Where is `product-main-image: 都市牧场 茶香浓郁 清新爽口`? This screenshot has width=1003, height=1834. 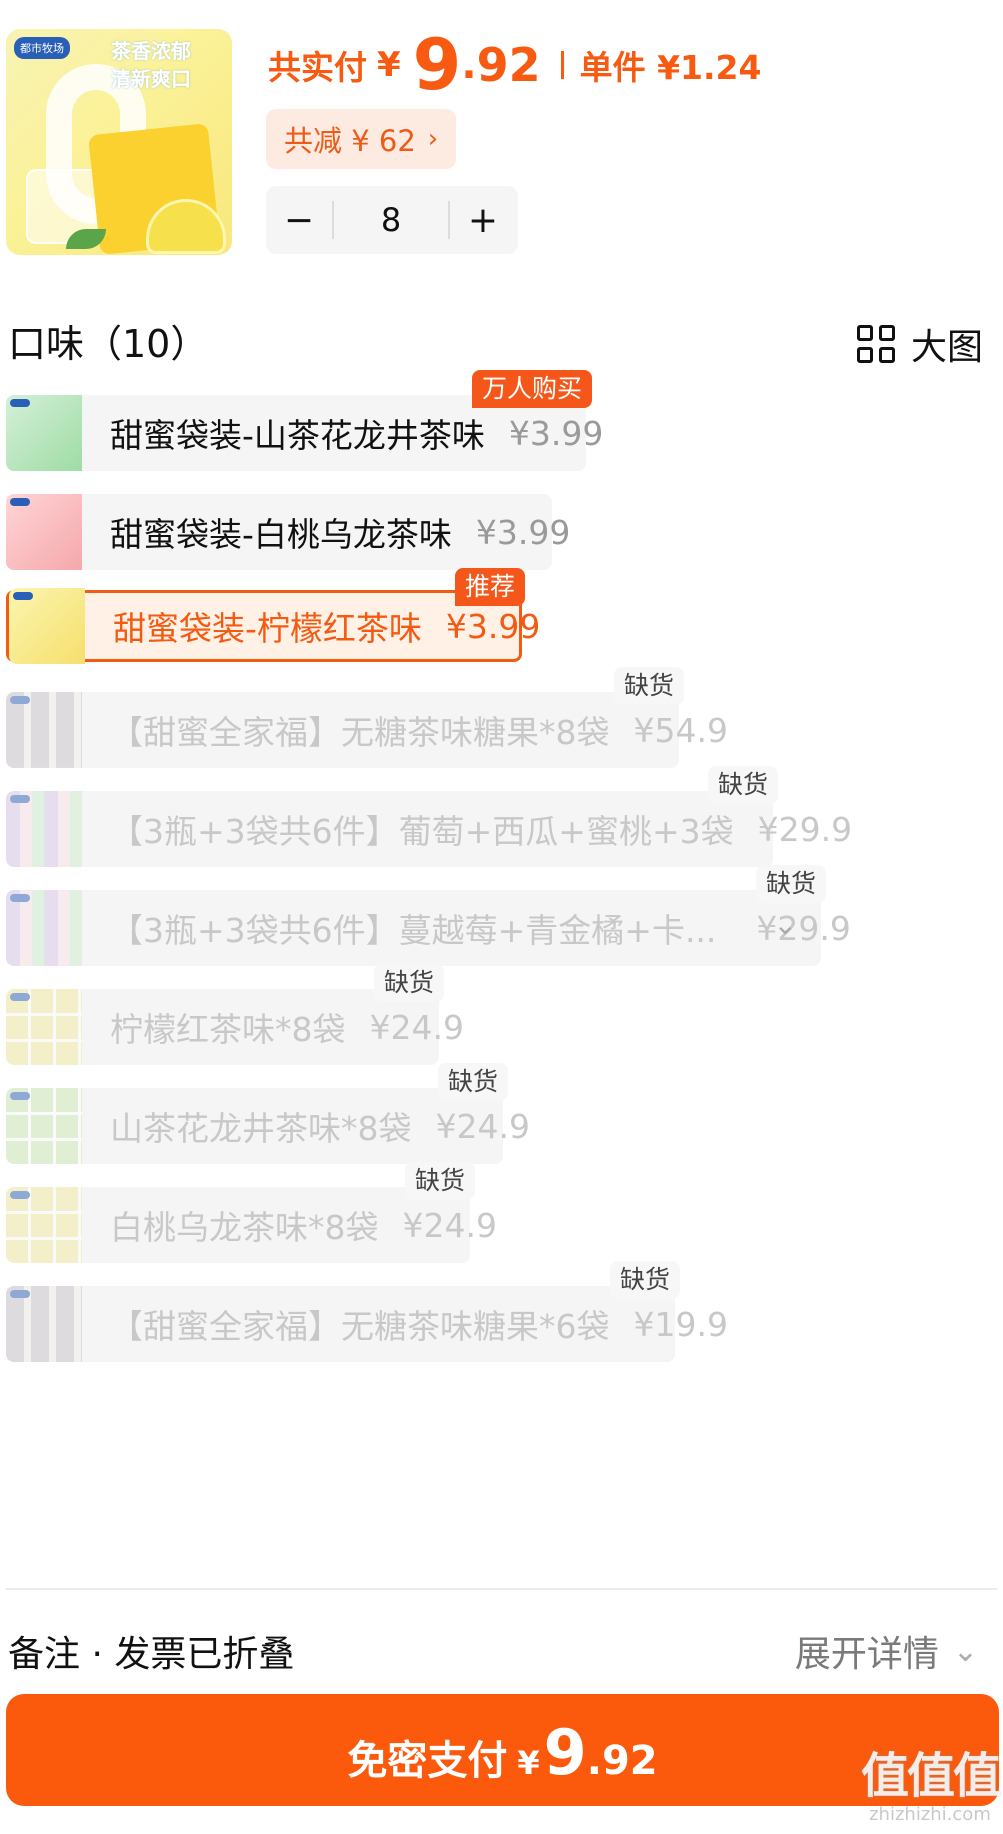 product-main-image: 都市牧场 茶香浓郁 清新爽口 is located at coordinates (119, 142).